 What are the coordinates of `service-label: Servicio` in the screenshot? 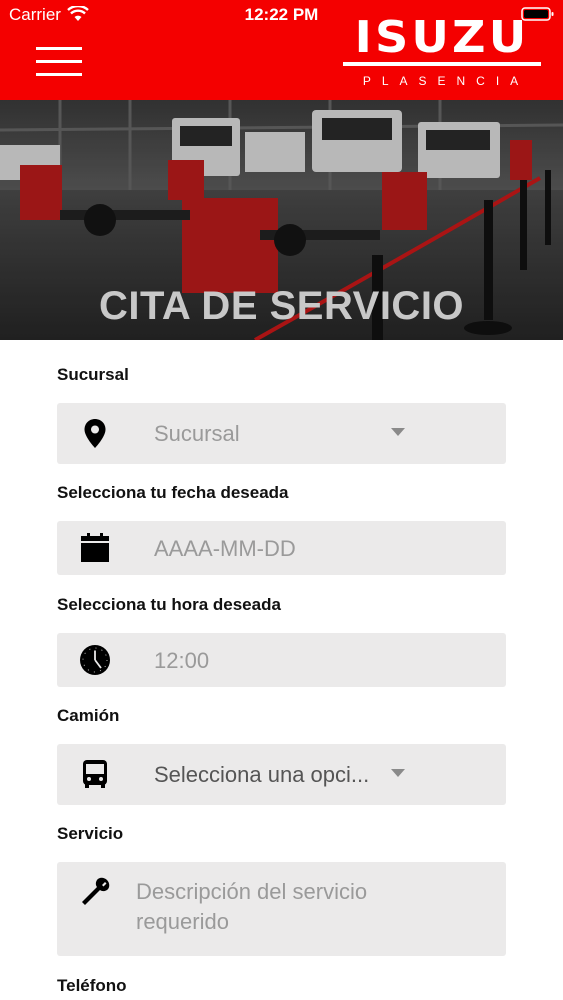 It's located at (90, 833).